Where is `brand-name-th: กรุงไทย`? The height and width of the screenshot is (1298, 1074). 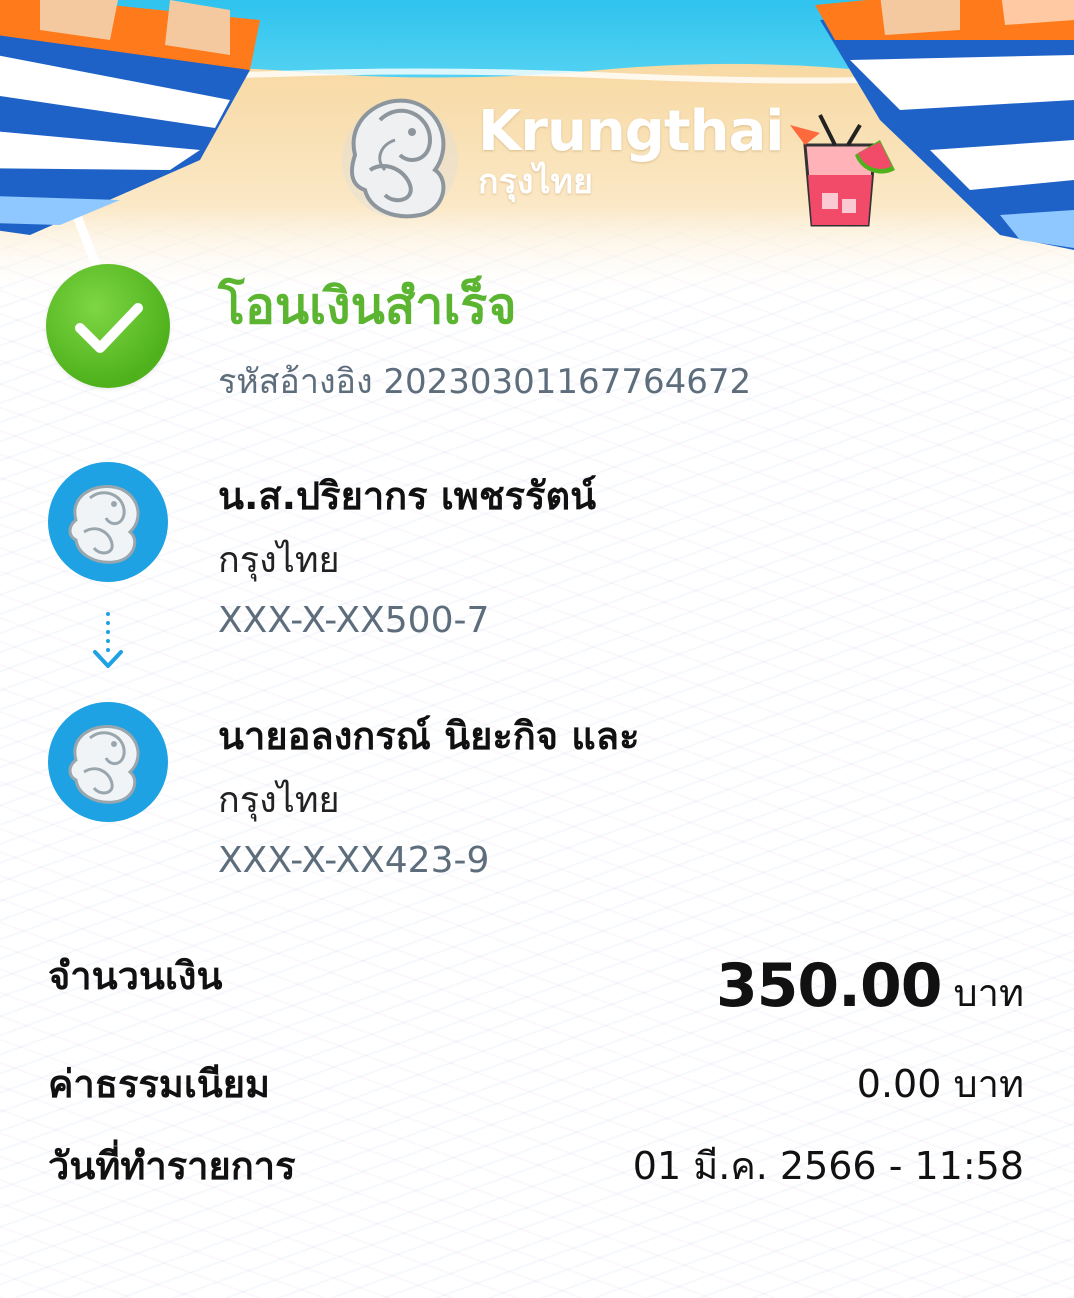
brand-name-th: กรุงไทย is located at coordinates (535, 182).